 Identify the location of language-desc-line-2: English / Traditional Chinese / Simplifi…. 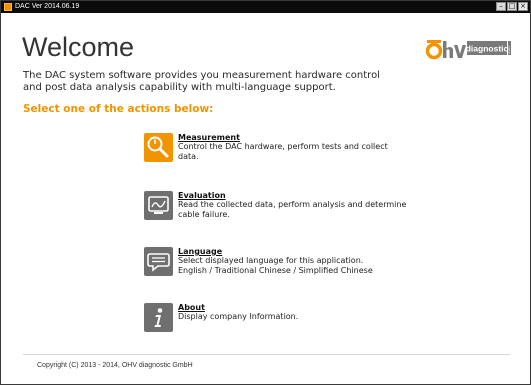
(275, 270).